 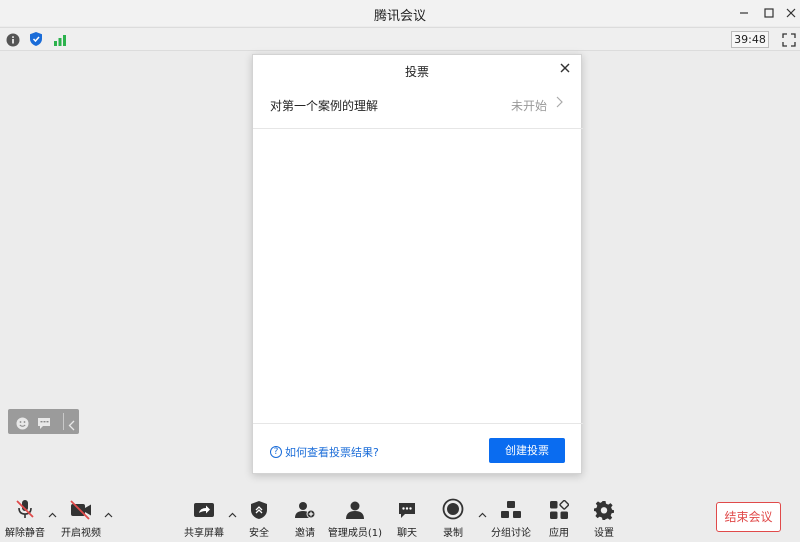 I want to click on record-label: 录制, so click(x=453, y=533).